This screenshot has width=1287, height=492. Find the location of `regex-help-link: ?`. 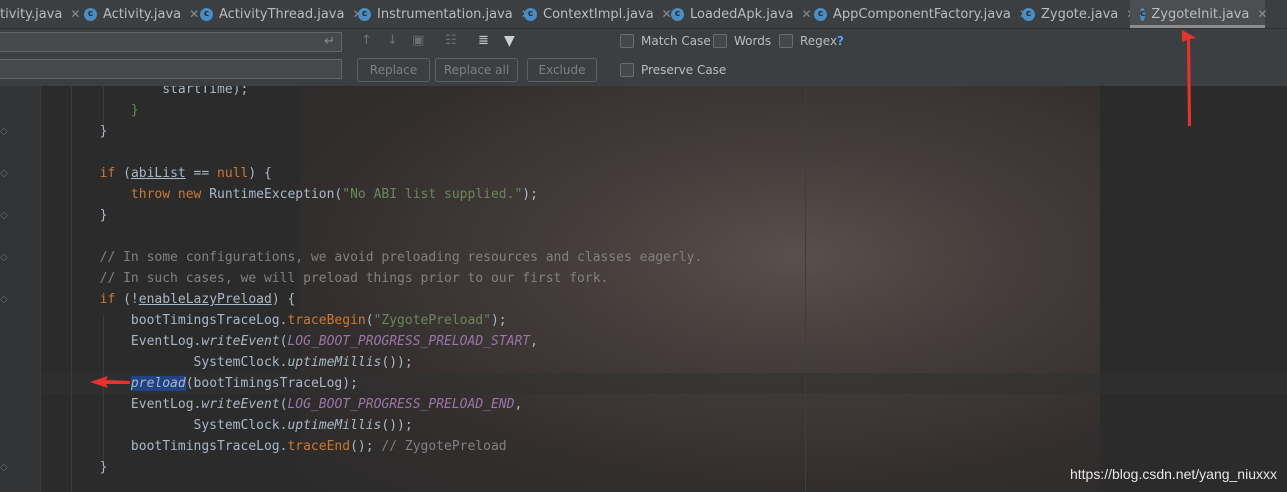

regex-help-link: ? is located at coordinates (840, 41).